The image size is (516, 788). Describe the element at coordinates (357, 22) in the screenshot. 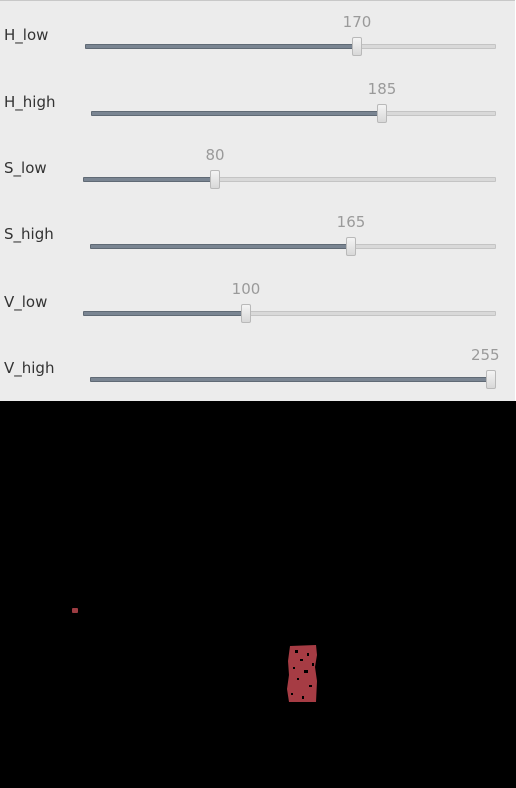

I see `slider-value-h-low: 170` at that location.